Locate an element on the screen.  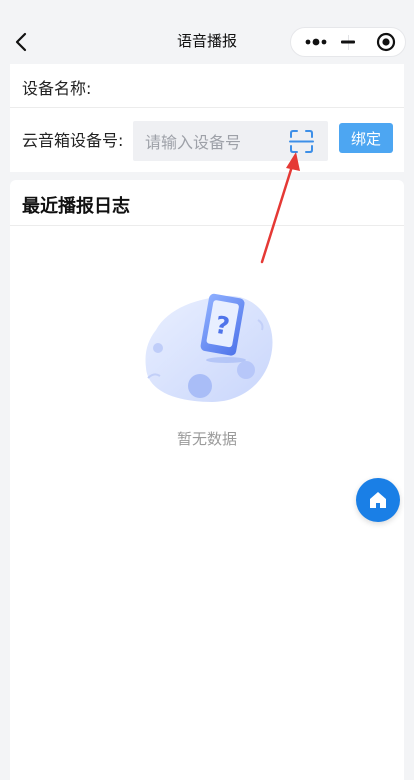
home-icon is located at coordinates (378, 500).